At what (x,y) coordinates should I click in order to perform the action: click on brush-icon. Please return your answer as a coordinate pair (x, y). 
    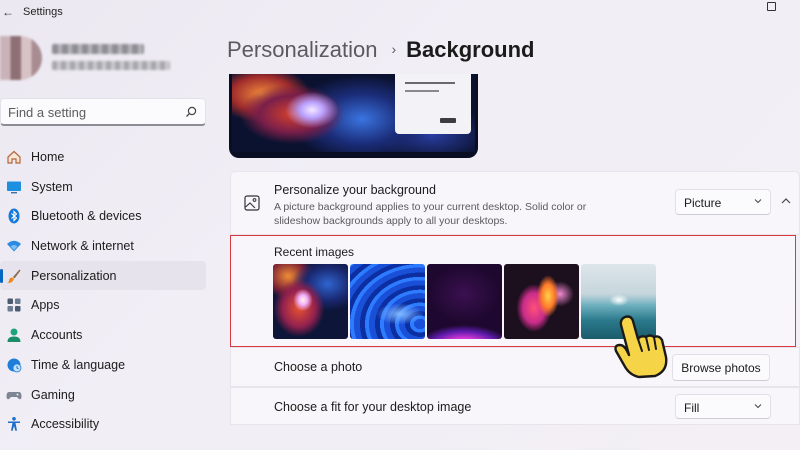
    Looking at the image, I should click on (14, 276).